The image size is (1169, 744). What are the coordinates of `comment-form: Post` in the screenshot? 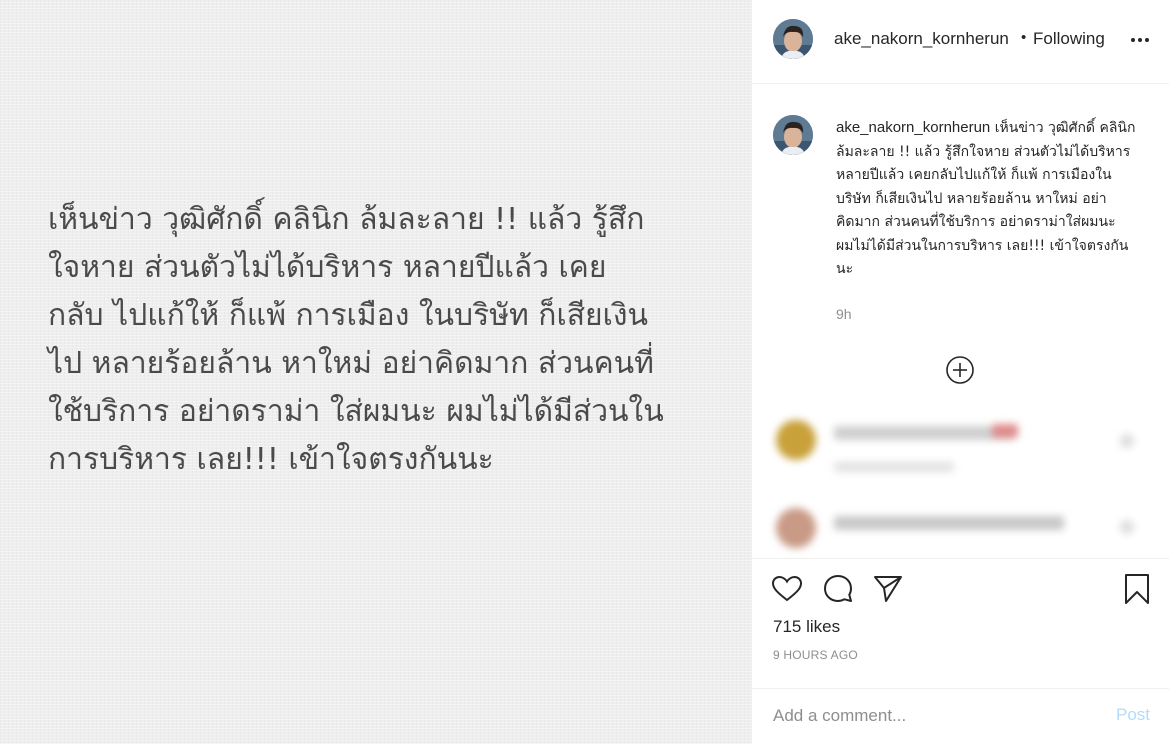 It's located at (960, 716).